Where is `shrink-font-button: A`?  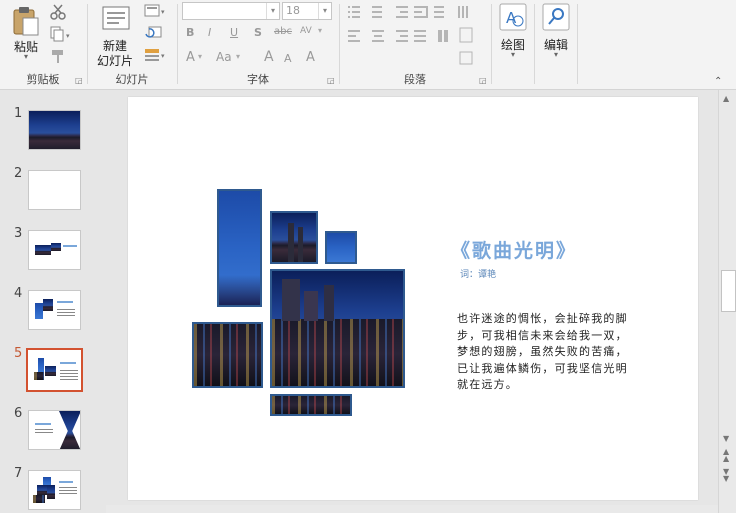 shrink-font-button: A is located at coordinates (288, 58).